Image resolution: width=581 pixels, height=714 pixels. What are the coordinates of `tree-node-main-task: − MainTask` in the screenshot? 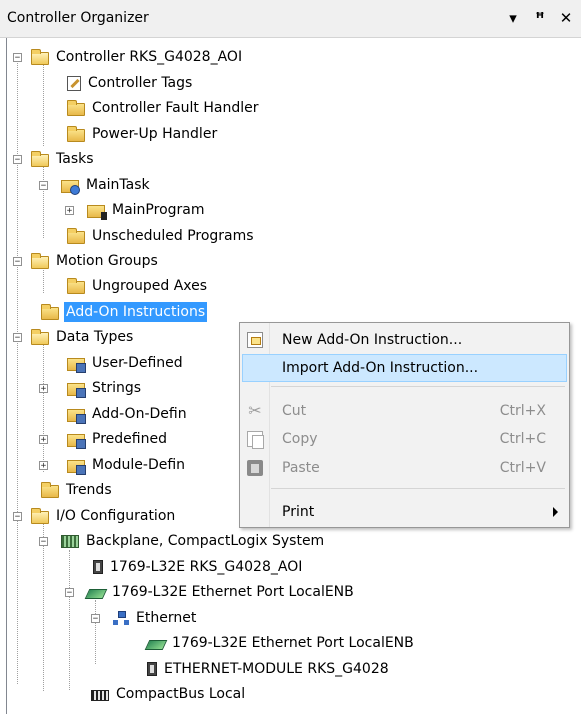 It's located at (95, 185).